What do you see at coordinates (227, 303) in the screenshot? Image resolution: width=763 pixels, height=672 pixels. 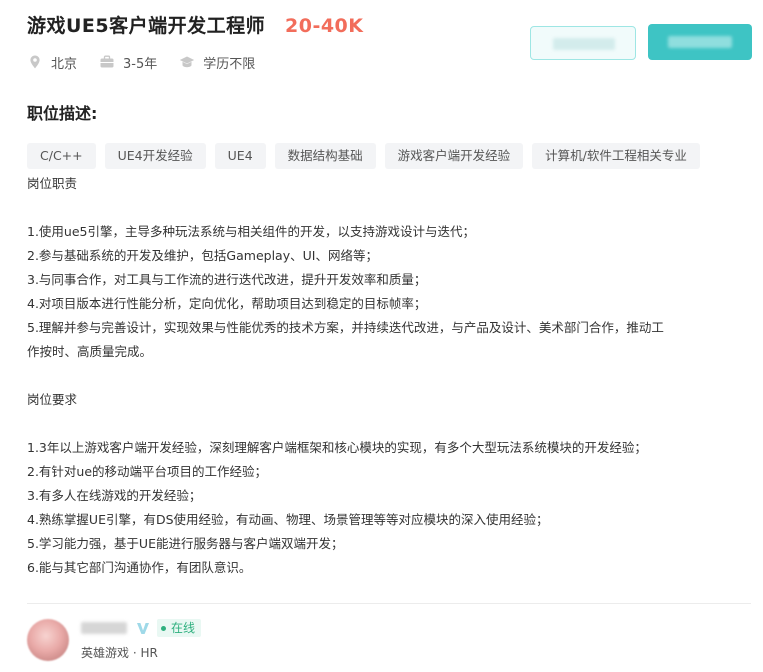 I see `description-line: 4.对项目版本进行性能分析，定向优化，帮助项目达到稳定的目标帧率；` at bounding box center [227, 303].